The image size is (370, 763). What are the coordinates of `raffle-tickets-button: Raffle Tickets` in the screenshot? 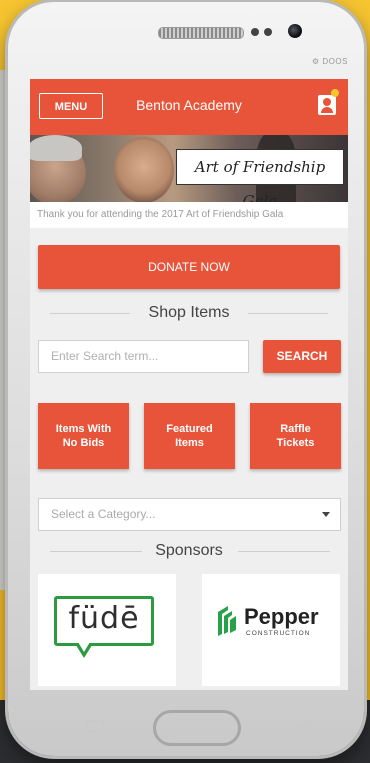 It's located at (295, 436).